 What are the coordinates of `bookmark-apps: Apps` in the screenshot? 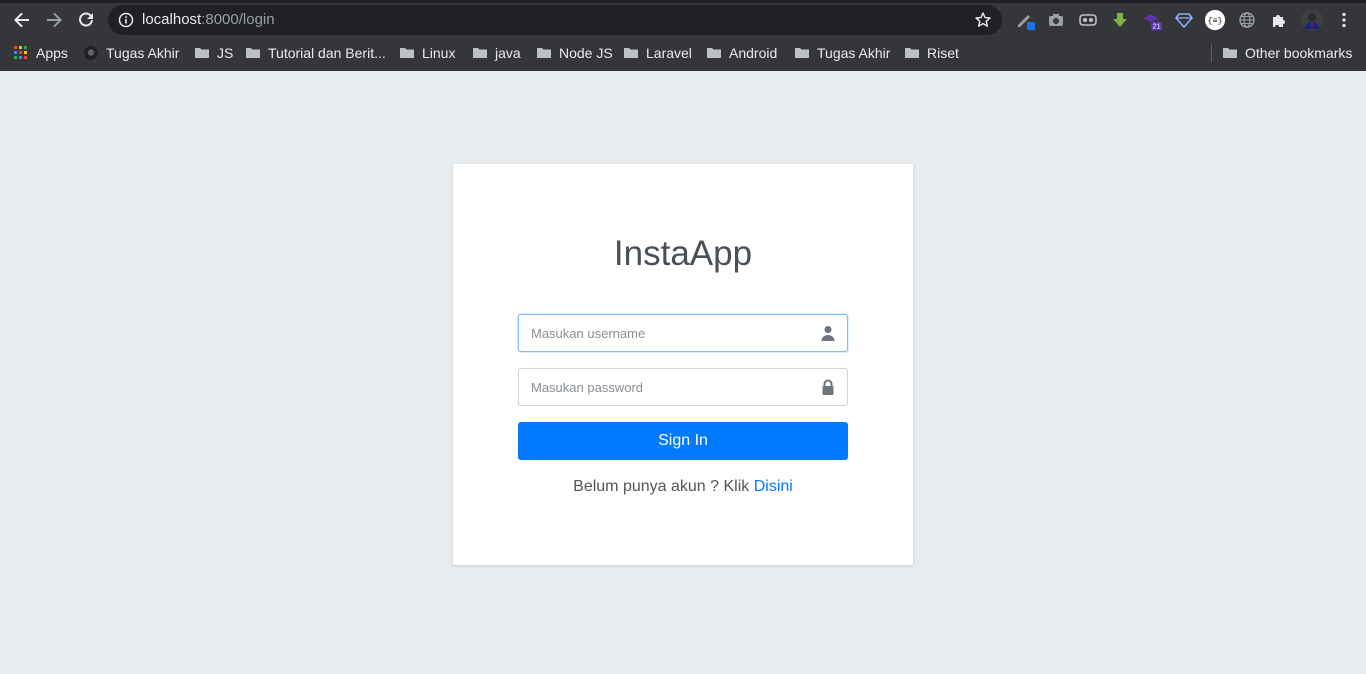 It's located at (41, 53).